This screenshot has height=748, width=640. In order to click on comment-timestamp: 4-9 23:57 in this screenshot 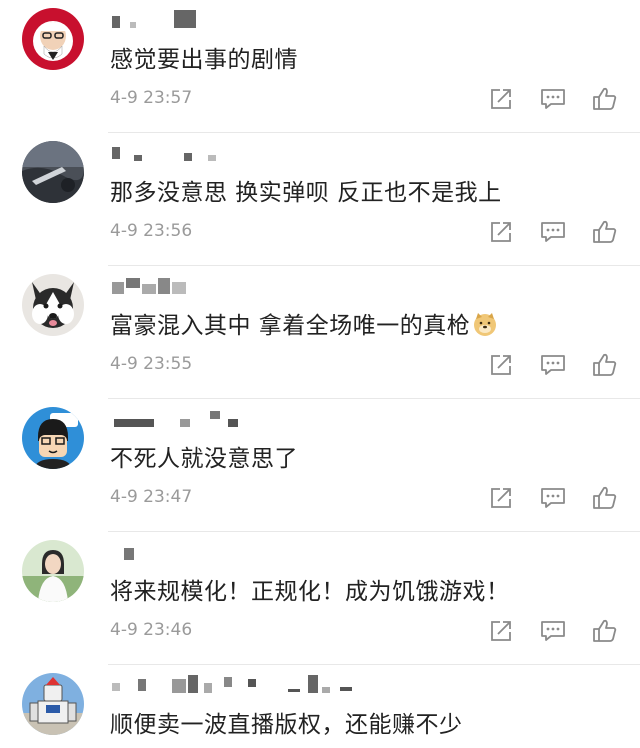, I will do `click(151, 98)`.